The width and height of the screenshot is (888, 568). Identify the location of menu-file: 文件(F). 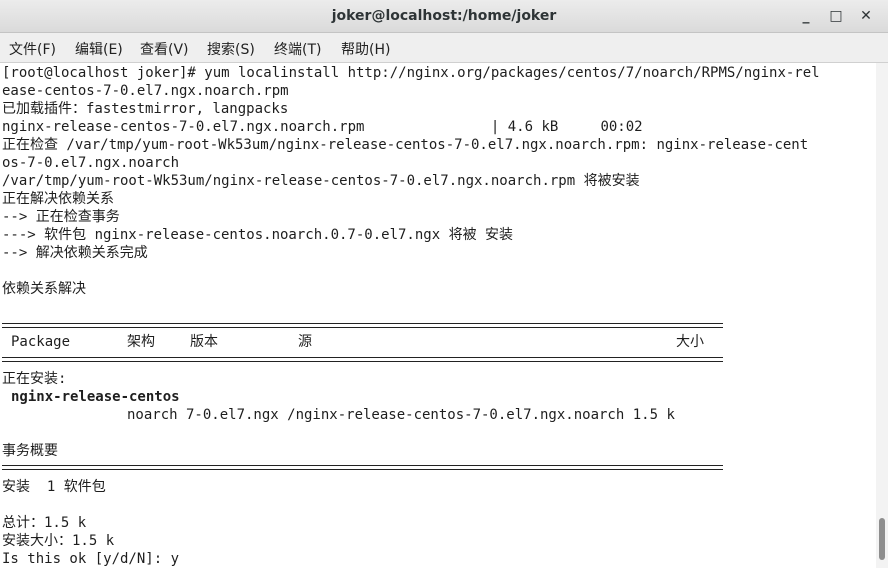
(32, 49).